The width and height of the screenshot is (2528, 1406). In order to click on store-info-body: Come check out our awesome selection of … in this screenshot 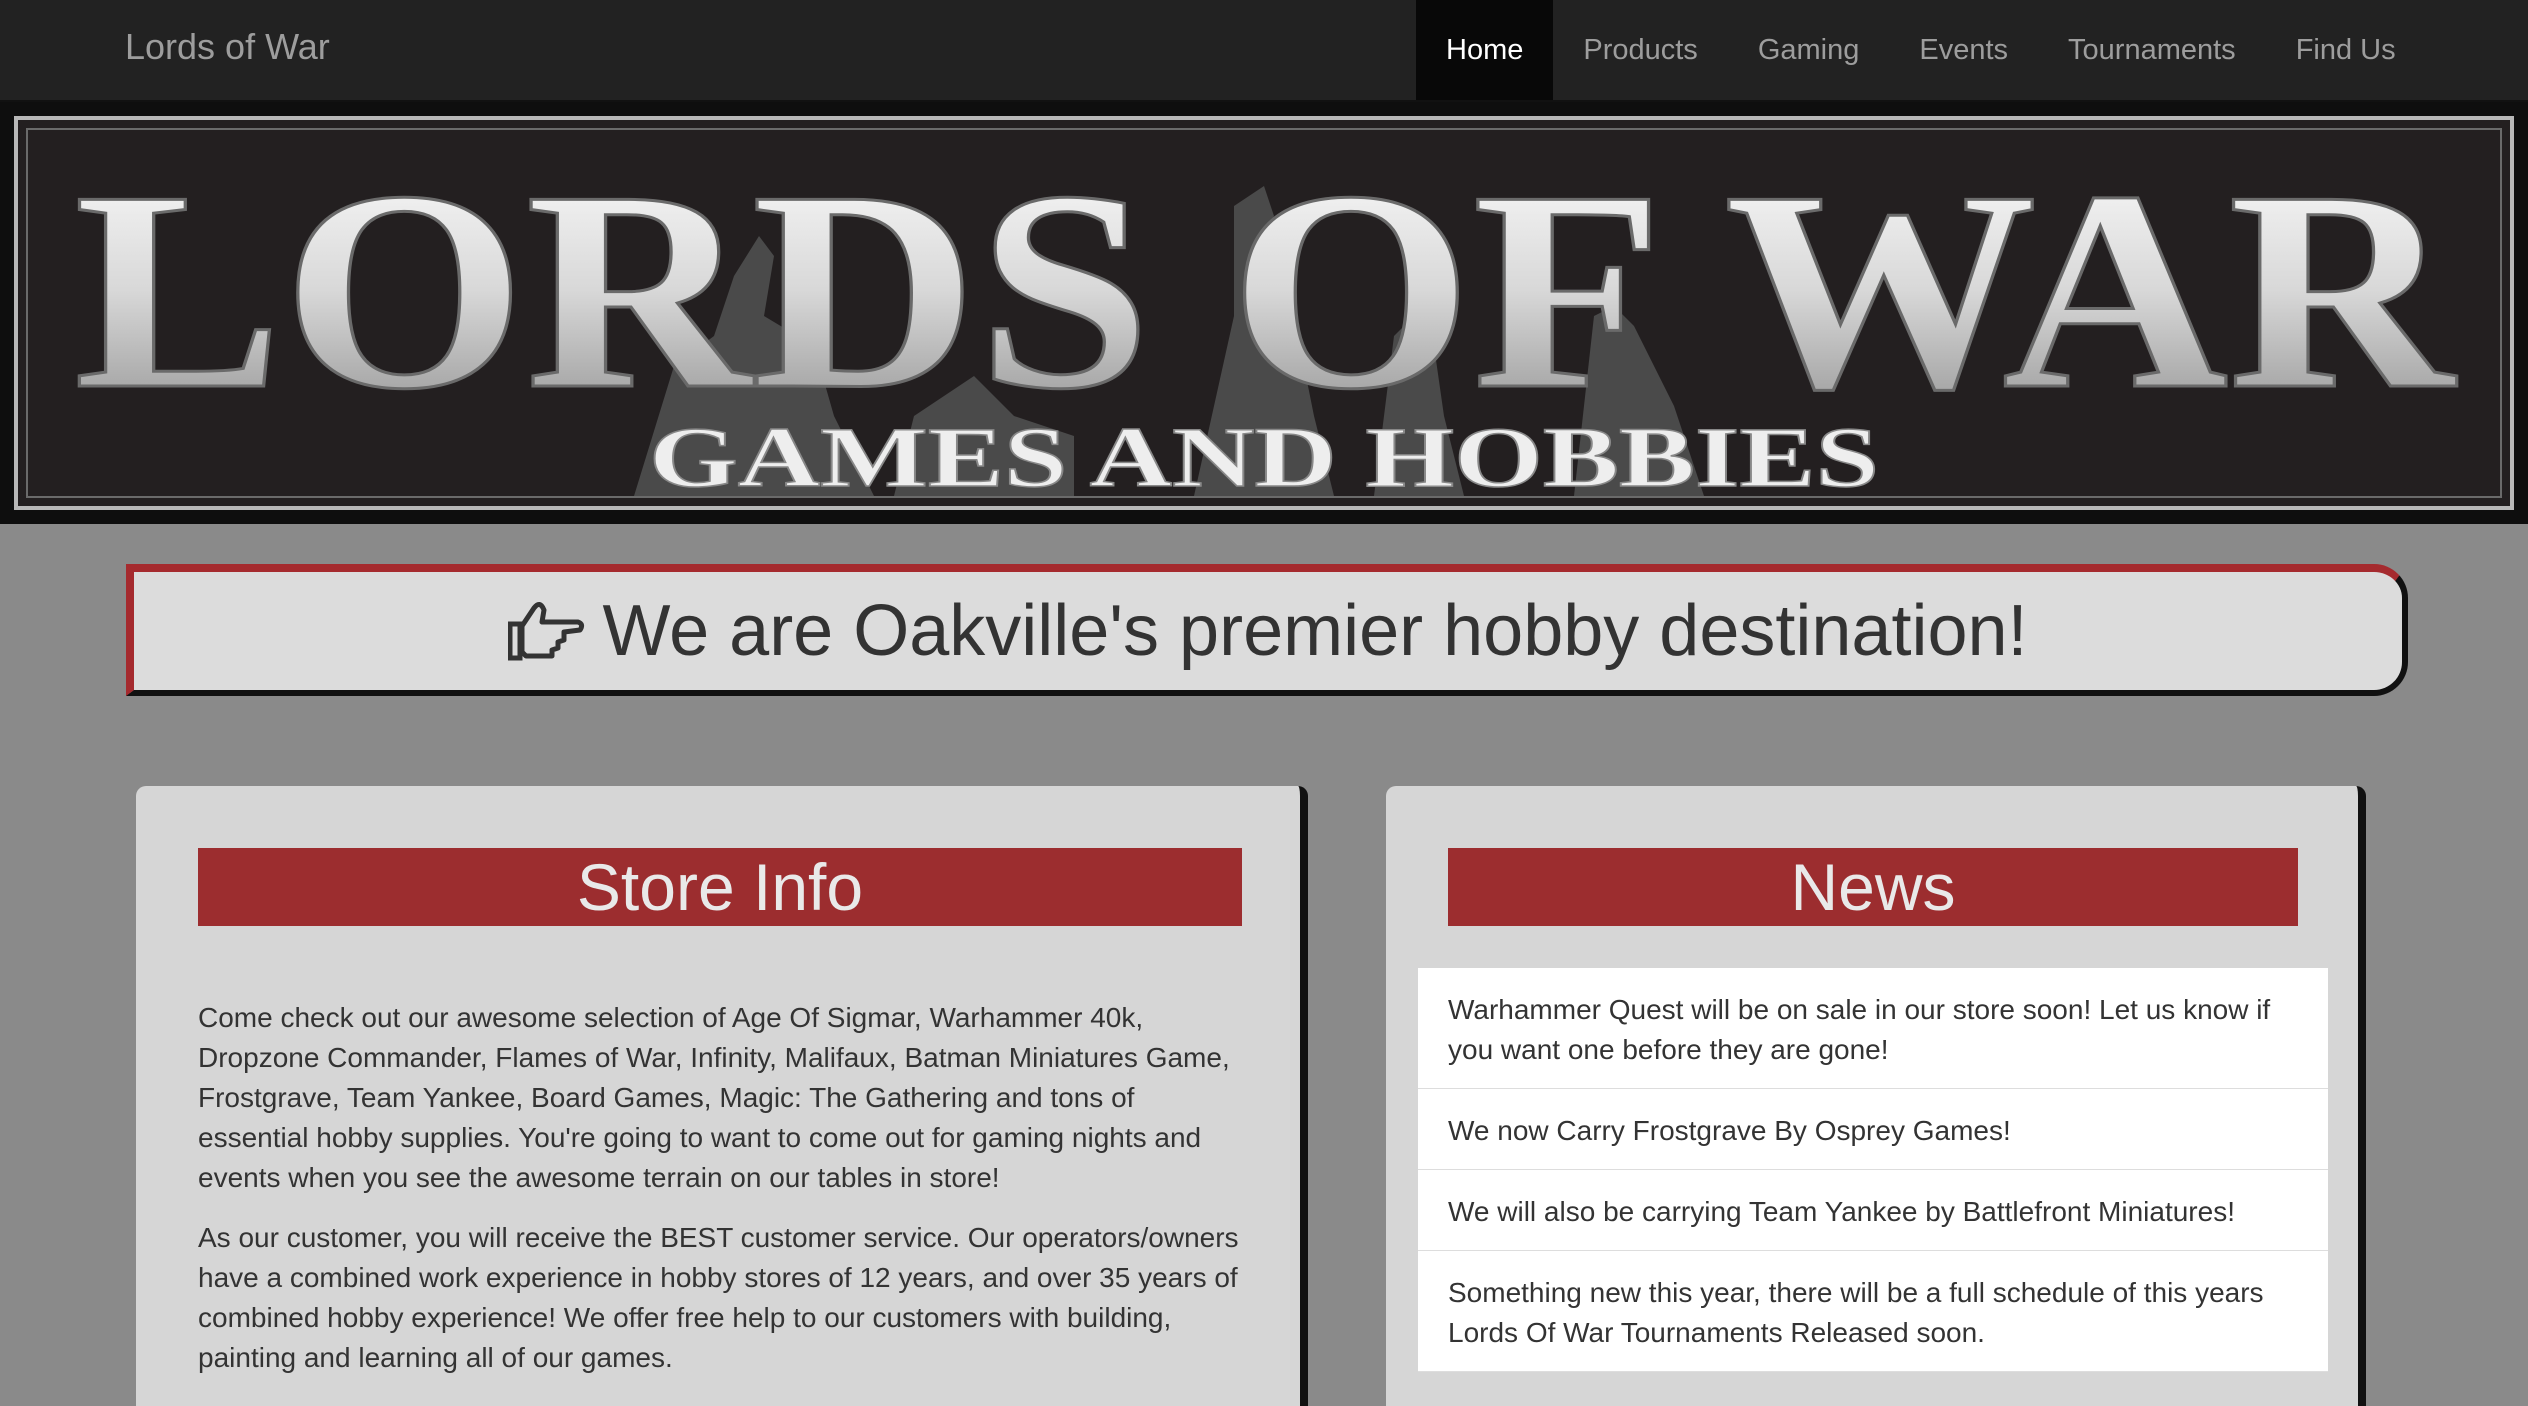, I will do `click(720, 1198)`.